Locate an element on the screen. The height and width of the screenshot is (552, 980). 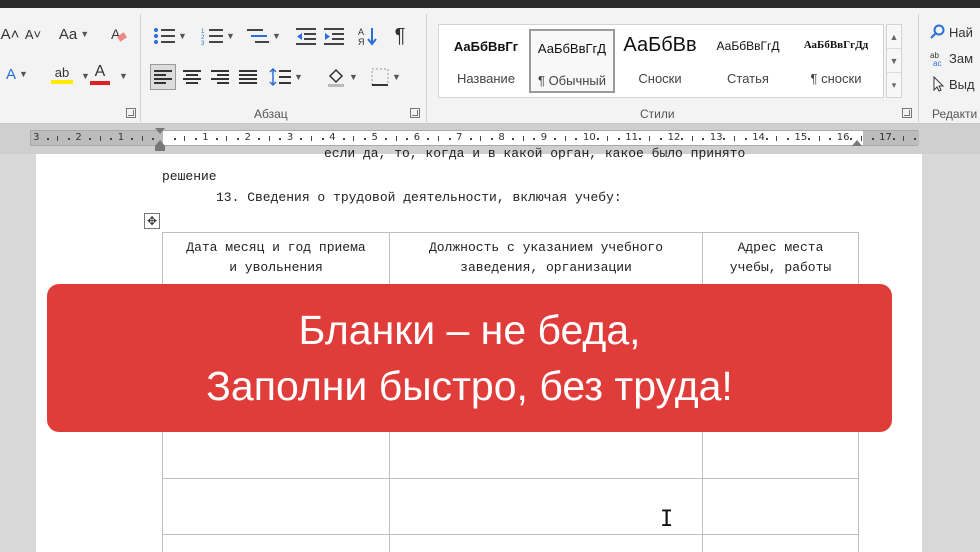
table-header-address: Адрес места учебы, работы is located at coordinates (780, 258).